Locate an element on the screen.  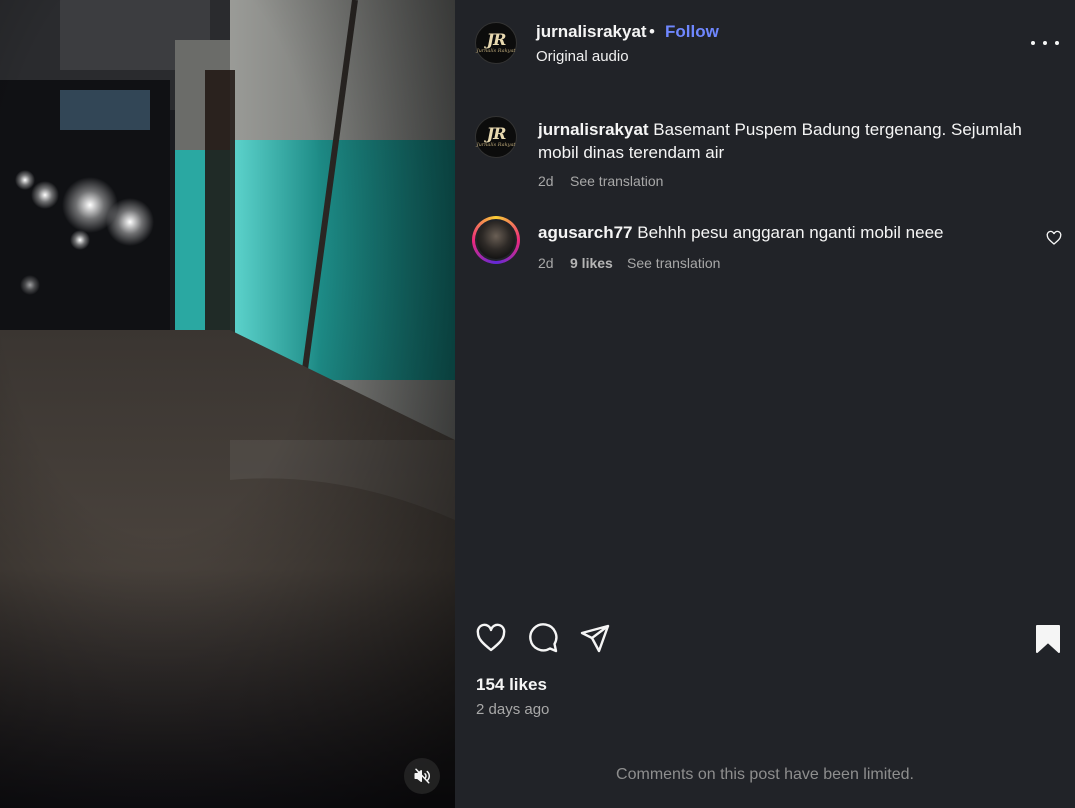
comment-text: Behhh pesu anggaran nganti mobil neee is located at coordinates (790, 232).